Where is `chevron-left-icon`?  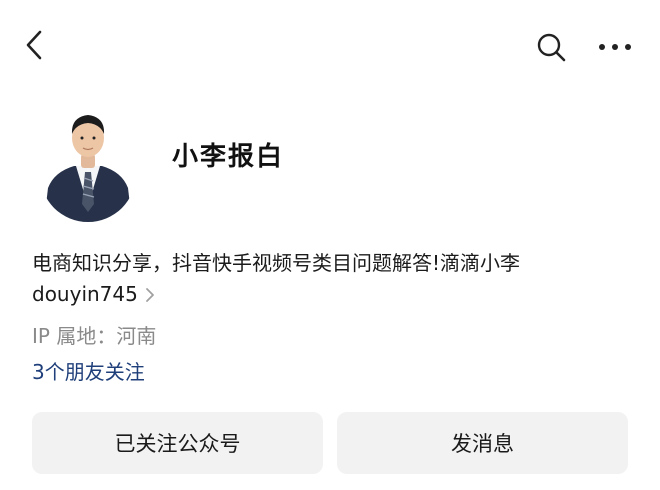
chevron-left-icon is located at coordinates (34, 45).